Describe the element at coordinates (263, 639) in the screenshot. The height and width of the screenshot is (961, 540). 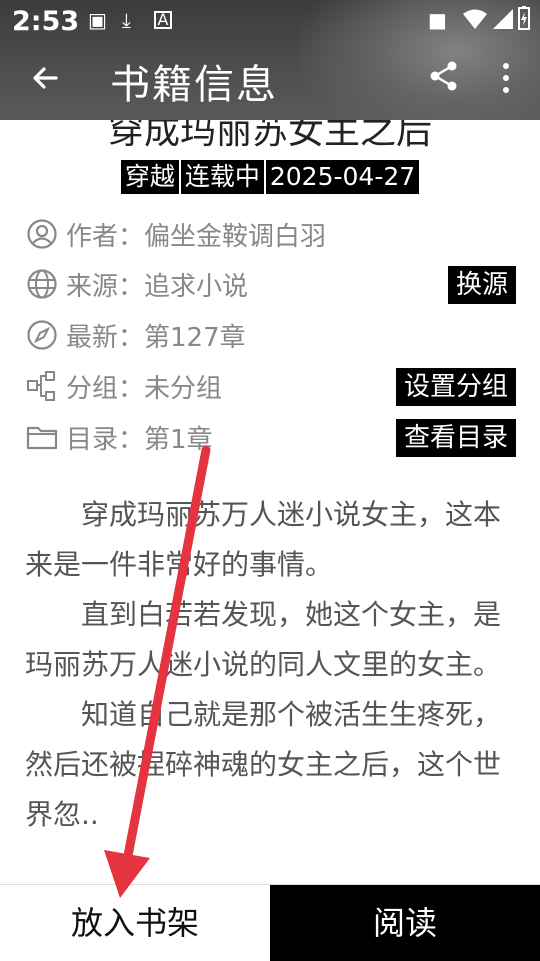
I see `intro-paragraph: 直到白若若发现，她这个女主，是玛丽苏万人迷小说的同人文里的女主。` at that location.